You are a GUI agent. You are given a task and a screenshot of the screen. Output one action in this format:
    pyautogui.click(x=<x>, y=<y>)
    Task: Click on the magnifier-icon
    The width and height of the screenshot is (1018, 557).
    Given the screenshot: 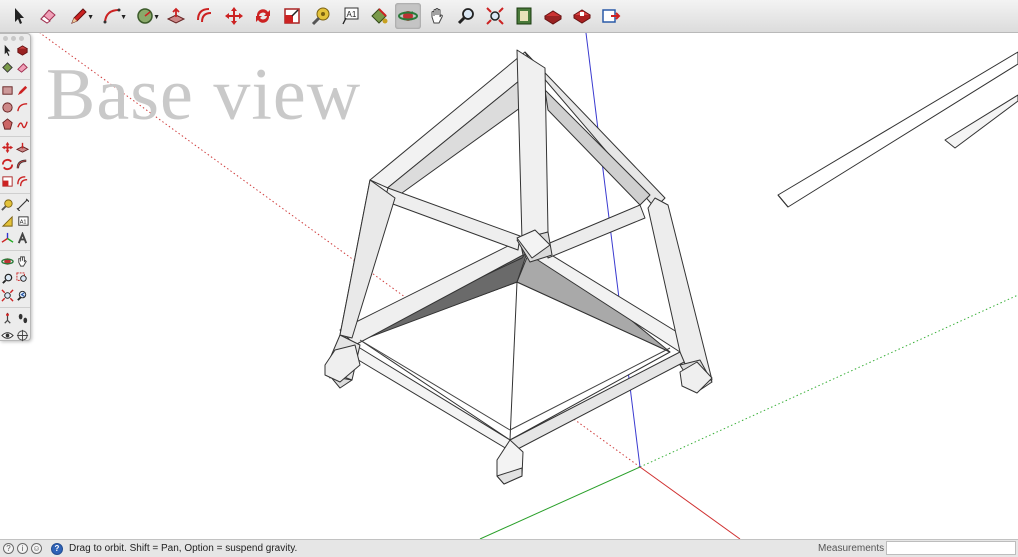 What is the action you would take?
    pyautogui.click(x=465, y=16)
    